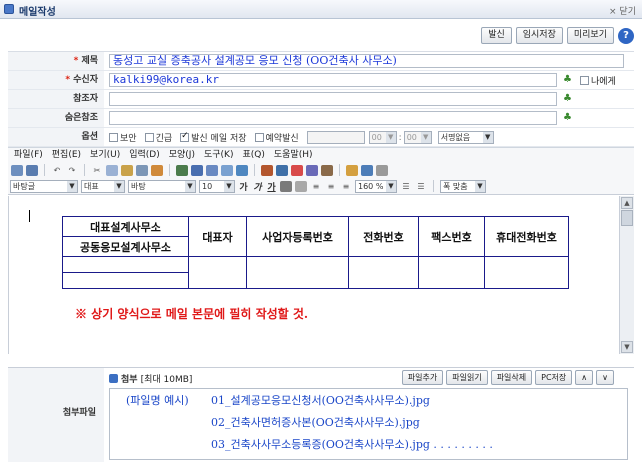  What do you see at coordinates (622, 10) in the screenshot?
I see `close-button: × 닫기` at bounding box center [622, 10].